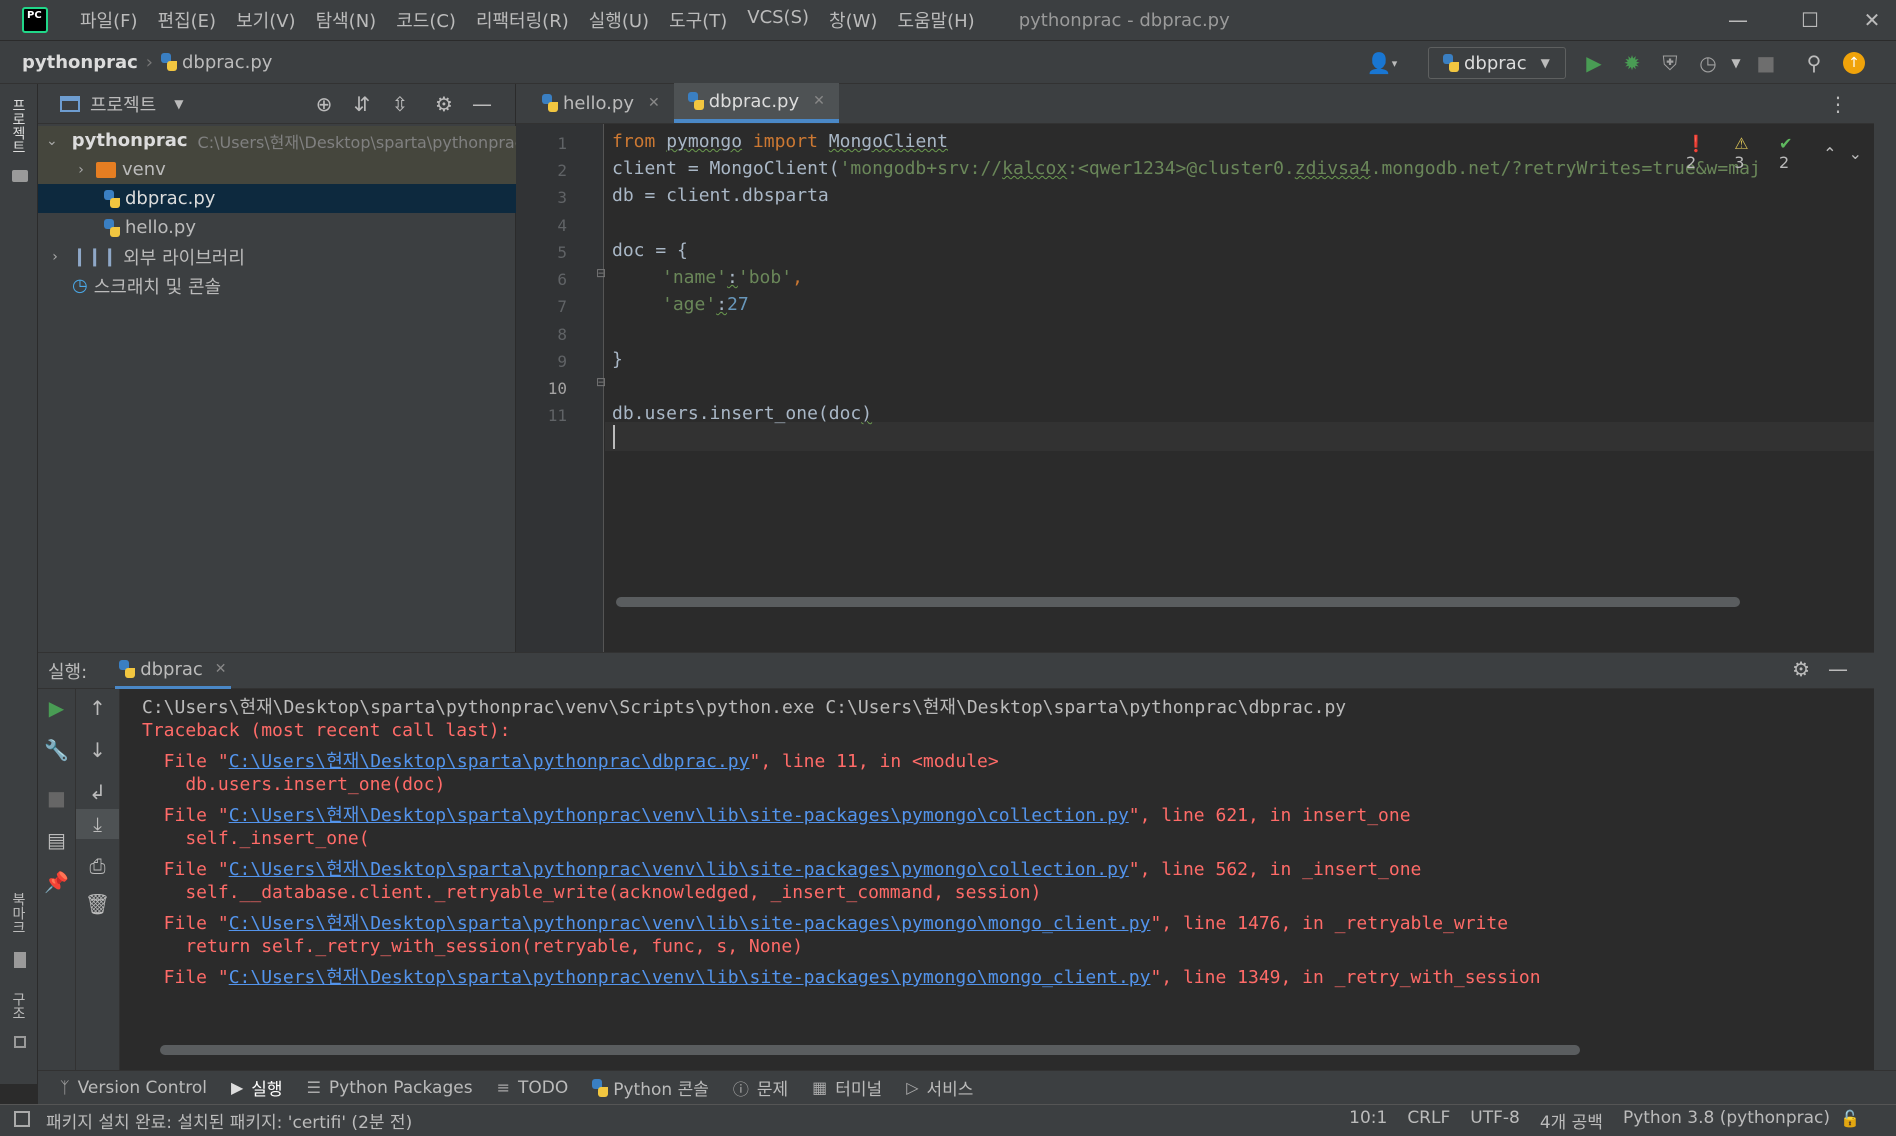  I want to click on breadcrumb-file: dbprac.py, so click(227, 62).